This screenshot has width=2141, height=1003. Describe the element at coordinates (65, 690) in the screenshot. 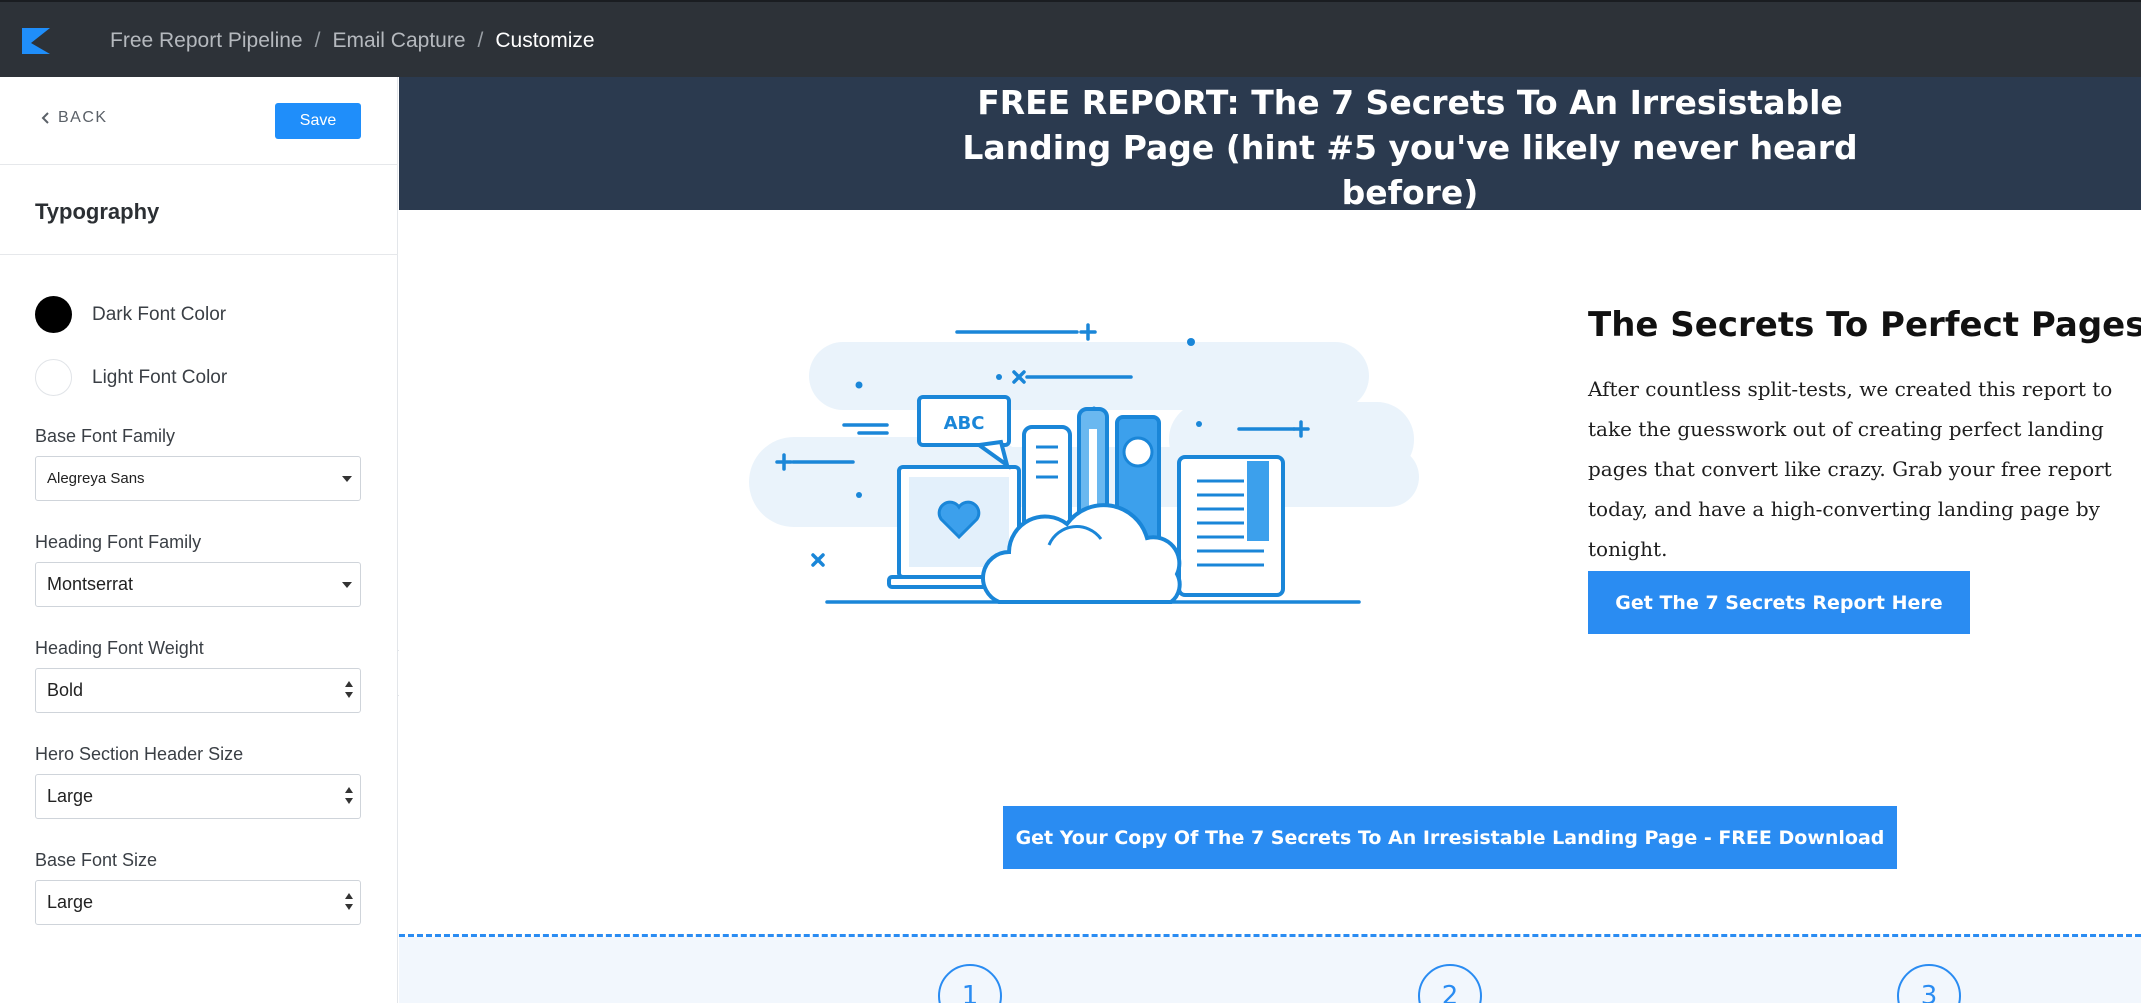

I see `heading-font-weight-value: Bold` at that location.